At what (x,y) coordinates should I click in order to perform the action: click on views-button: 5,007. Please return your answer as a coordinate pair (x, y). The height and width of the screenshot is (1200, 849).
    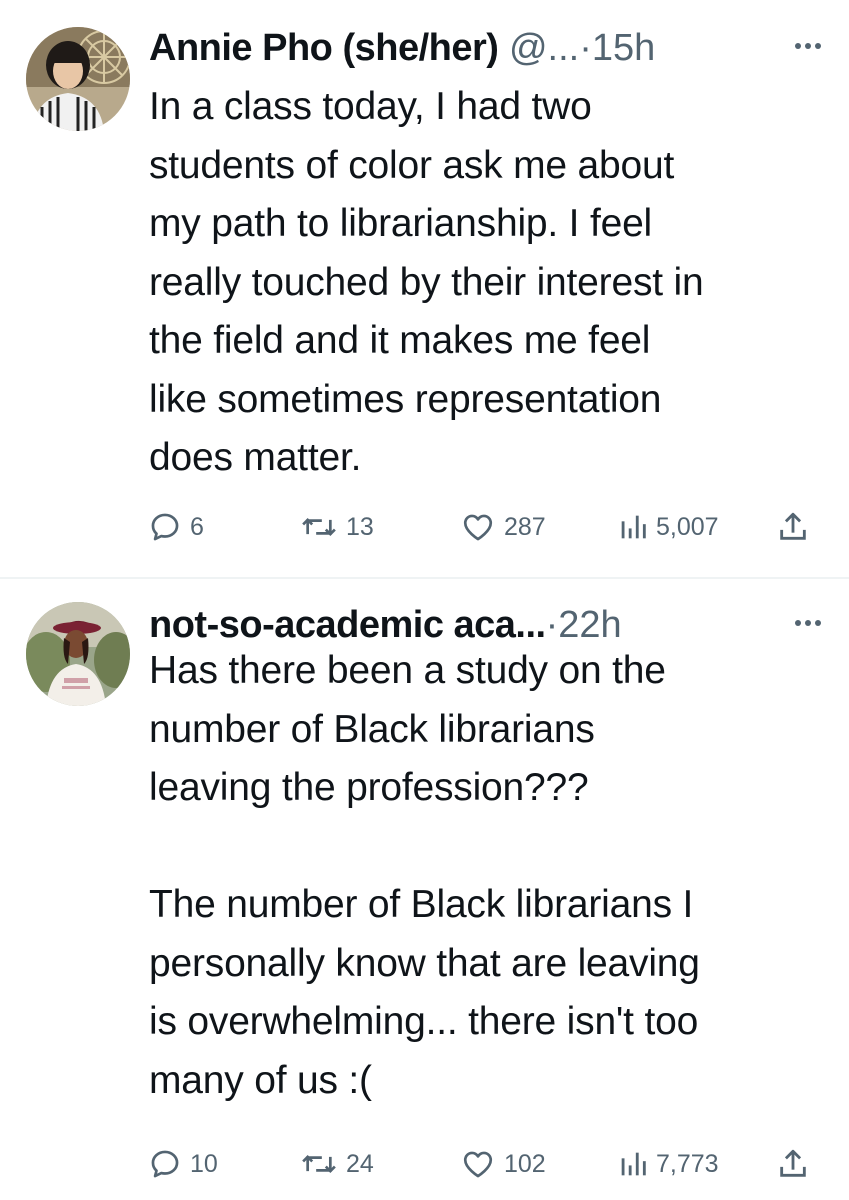
    Looking at the image, I should click on (668, 527).